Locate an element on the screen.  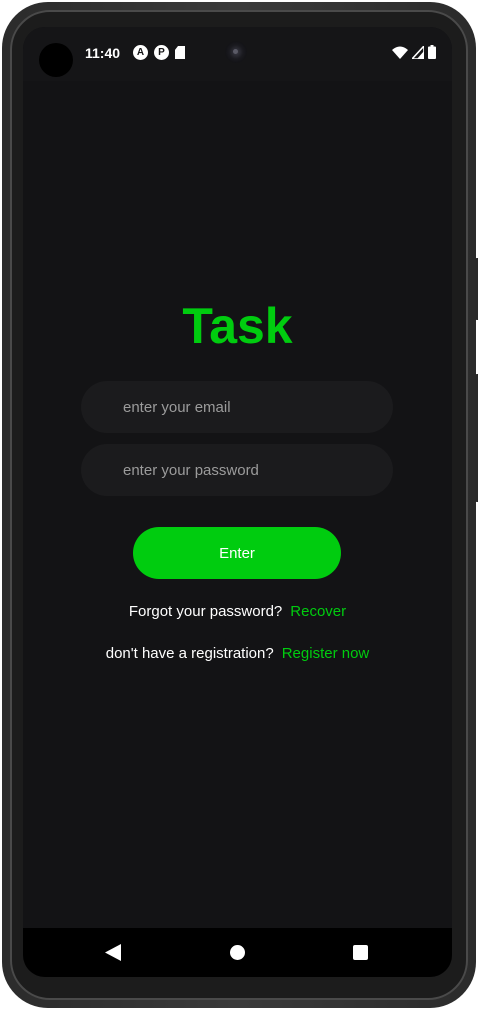
register-row: don't have a registration? Register now is located at coordinates (237, 653).